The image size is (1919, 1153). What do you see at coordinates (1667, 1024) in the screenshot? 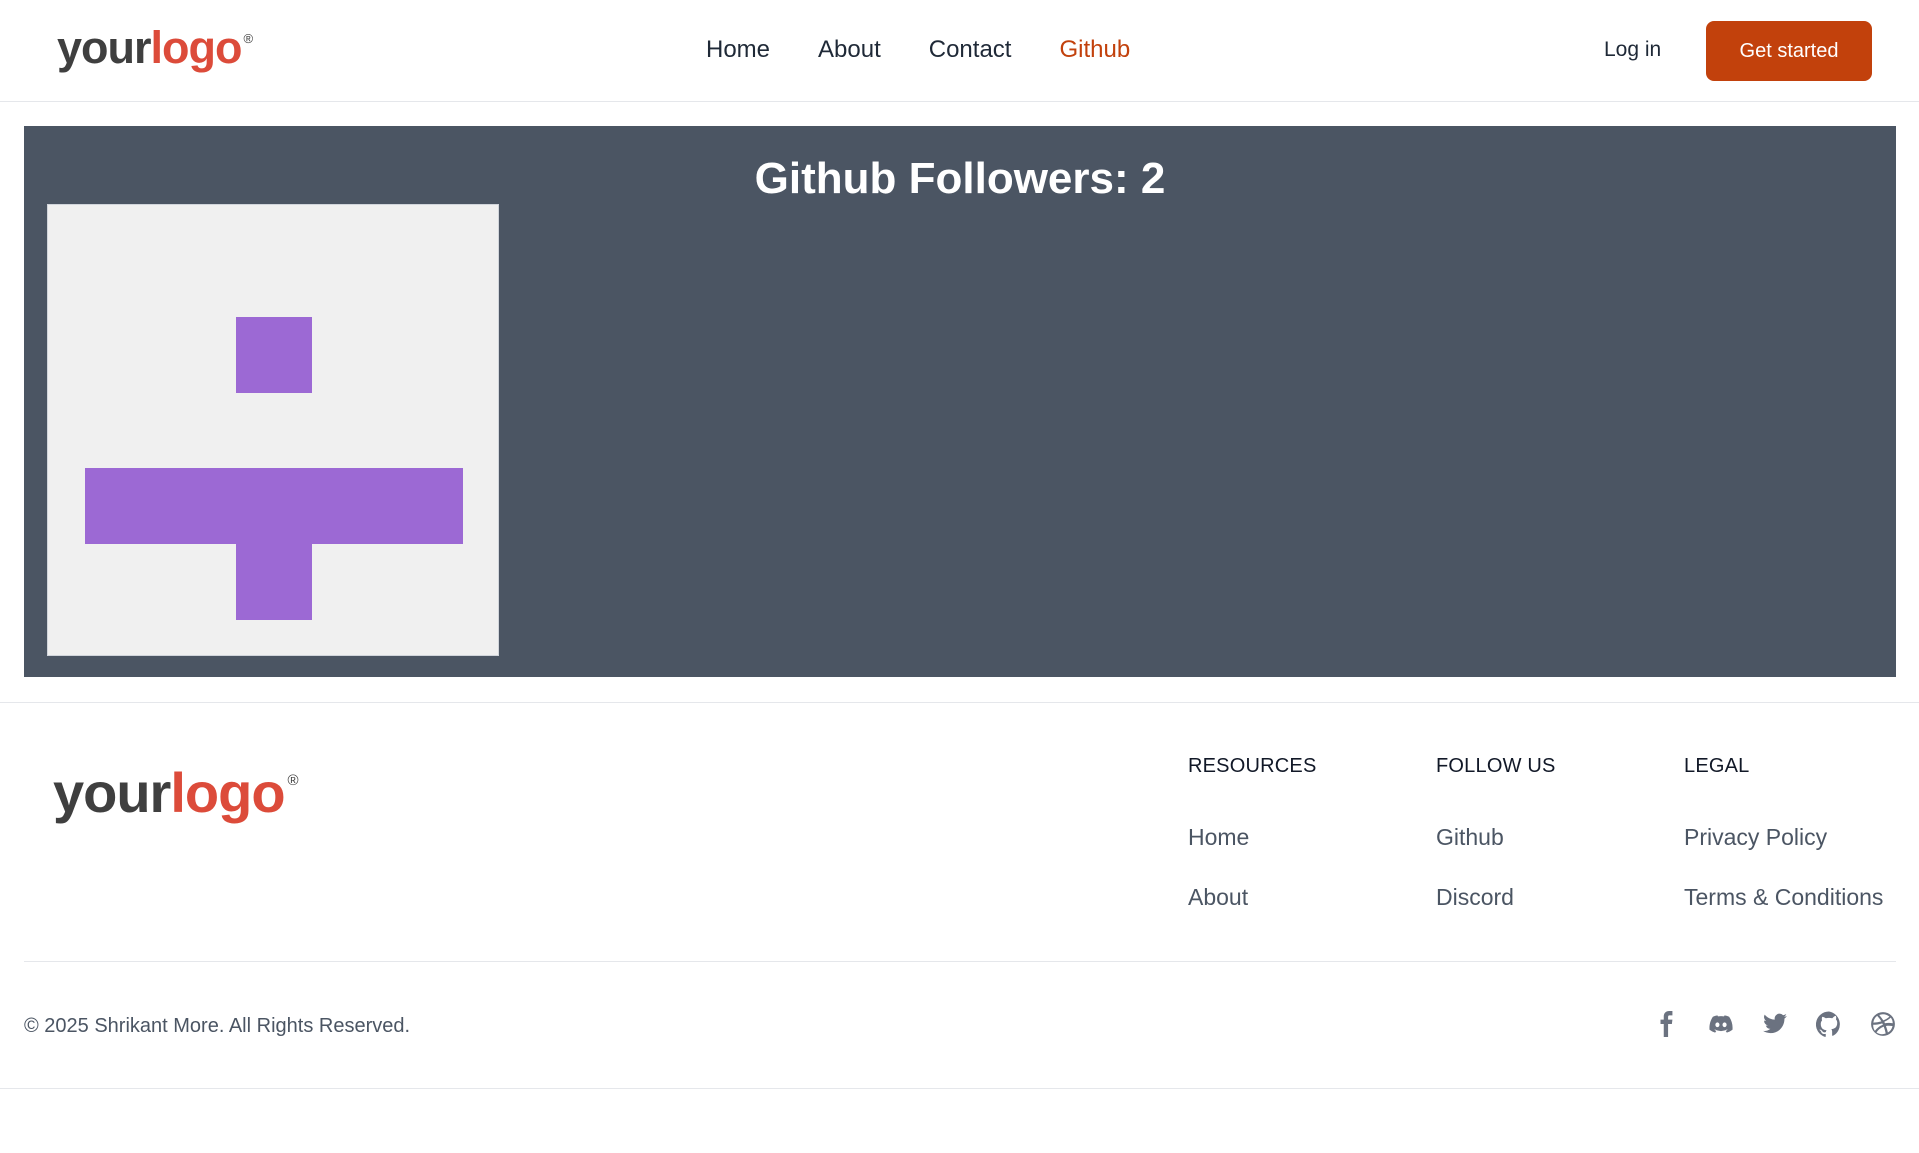
I see `facebook-icon` at bounding box center [1667, 1024].